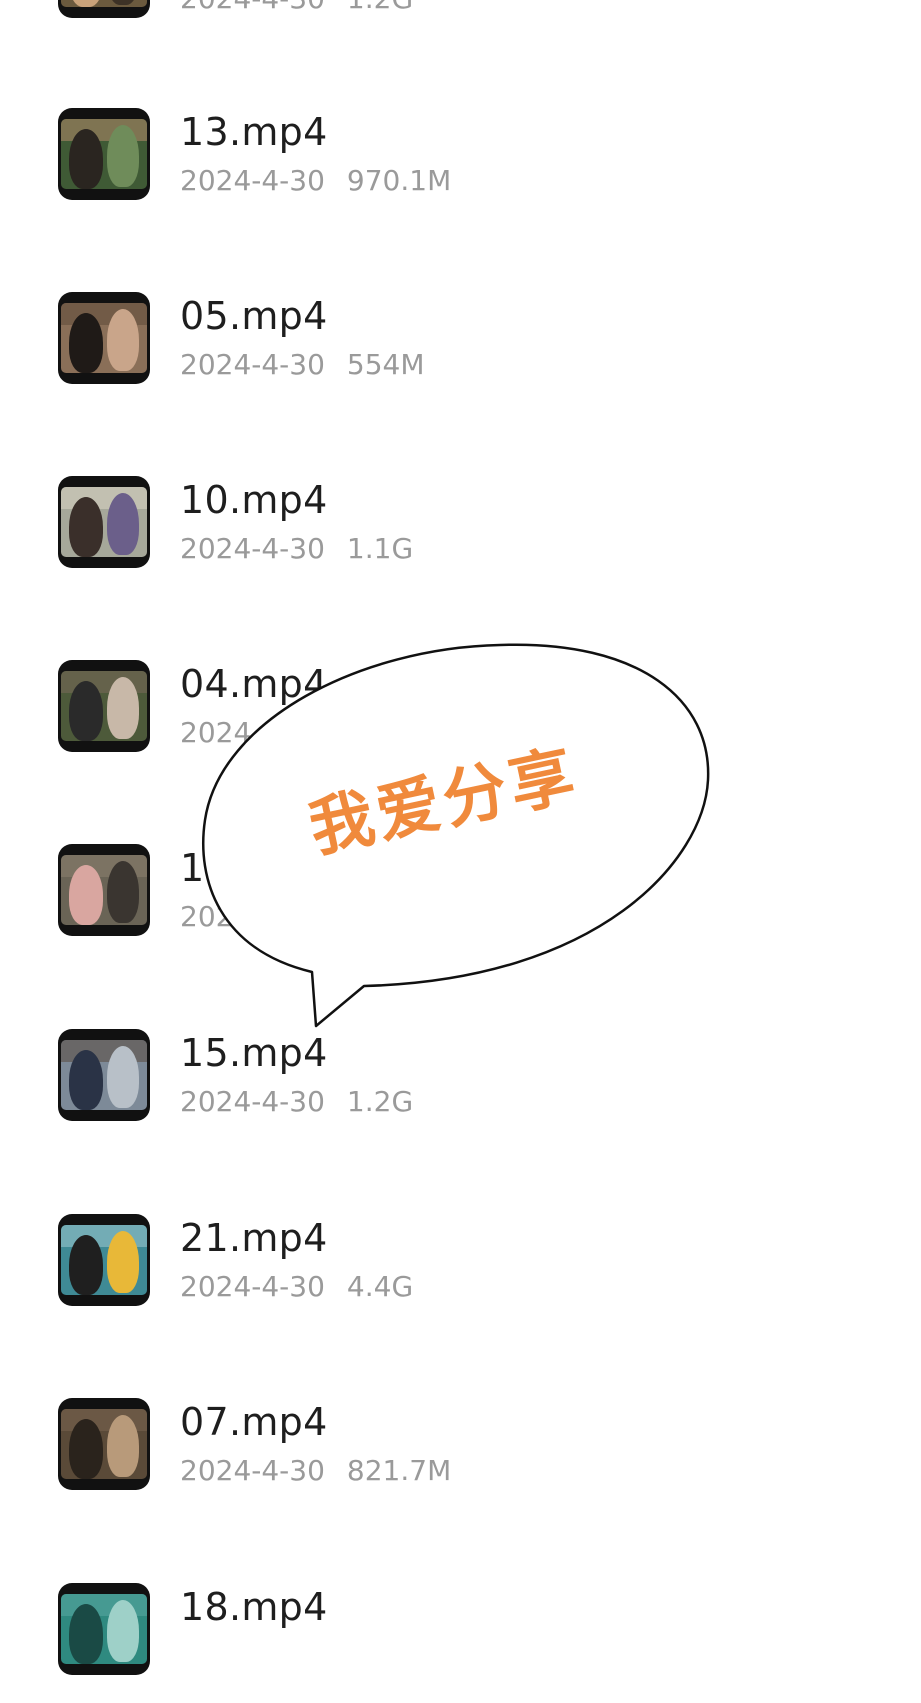 Image resolution: width=921 pixels, height=1703 pixels. Describe the element at coordinates (254, 1053) in the screenshot. I see `file-name: 15.mp4` at that location.